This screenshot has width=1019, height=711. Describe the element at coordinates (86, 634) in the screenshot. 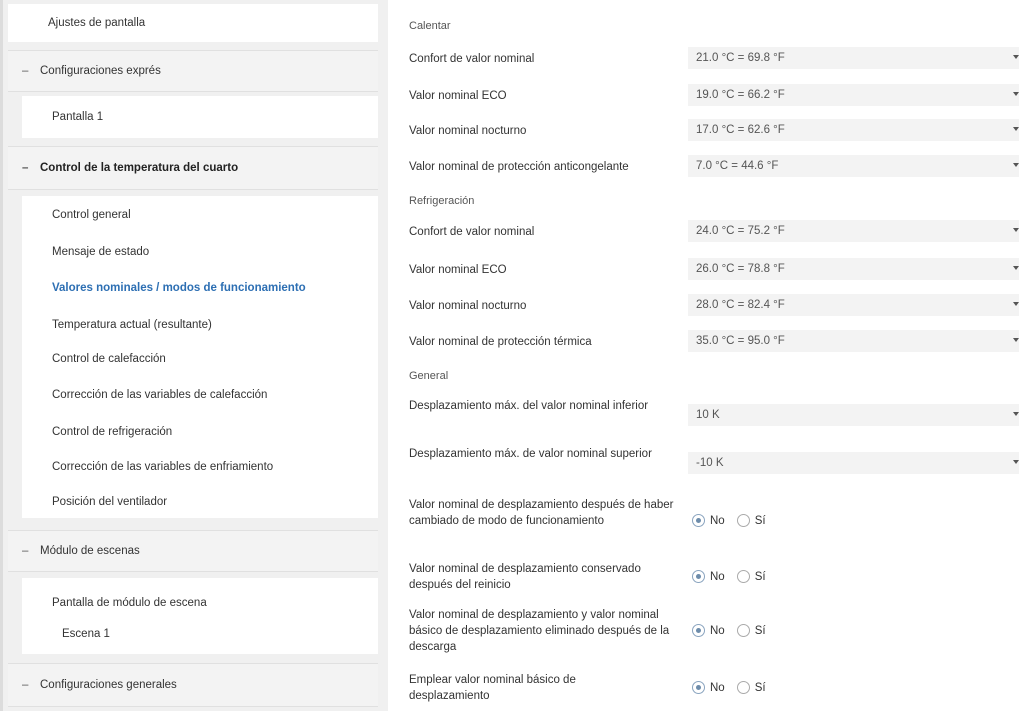

I see `sidebar-item-label: Escena 1` at that location.